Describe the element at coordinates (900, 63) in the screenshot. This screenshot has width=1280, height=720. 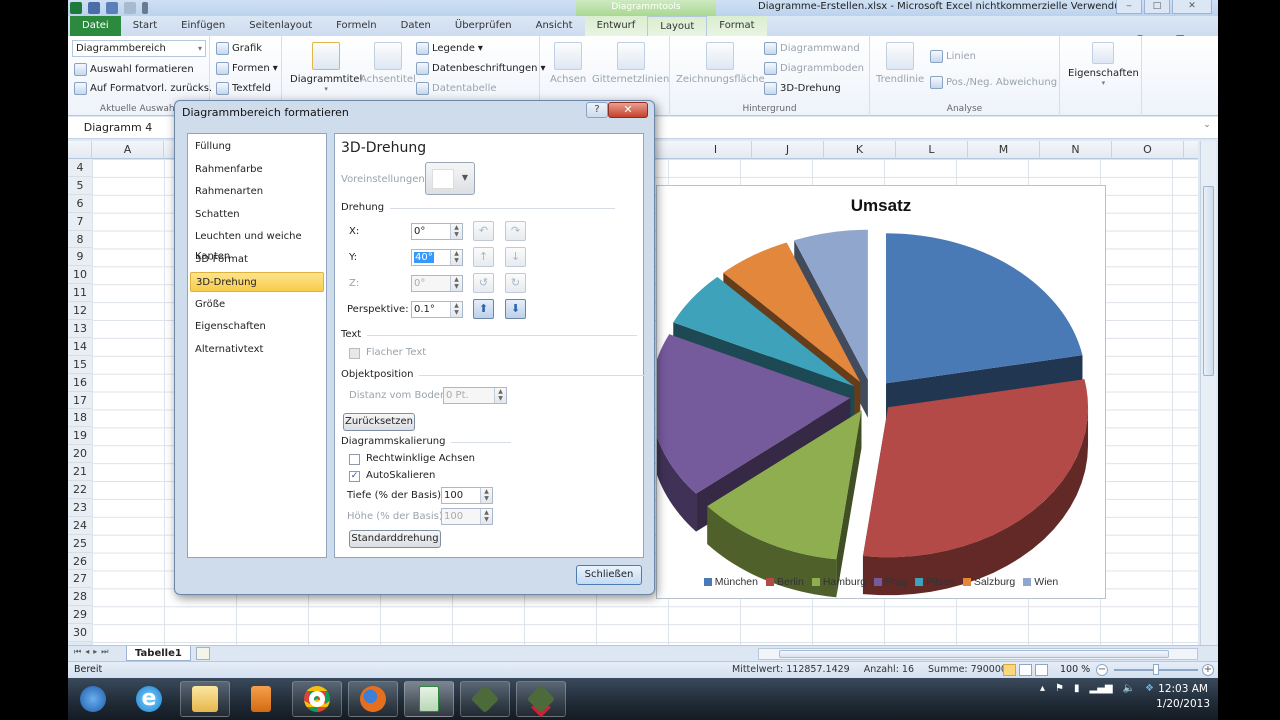
I see `trendline-button: Trendlinie` at that location.